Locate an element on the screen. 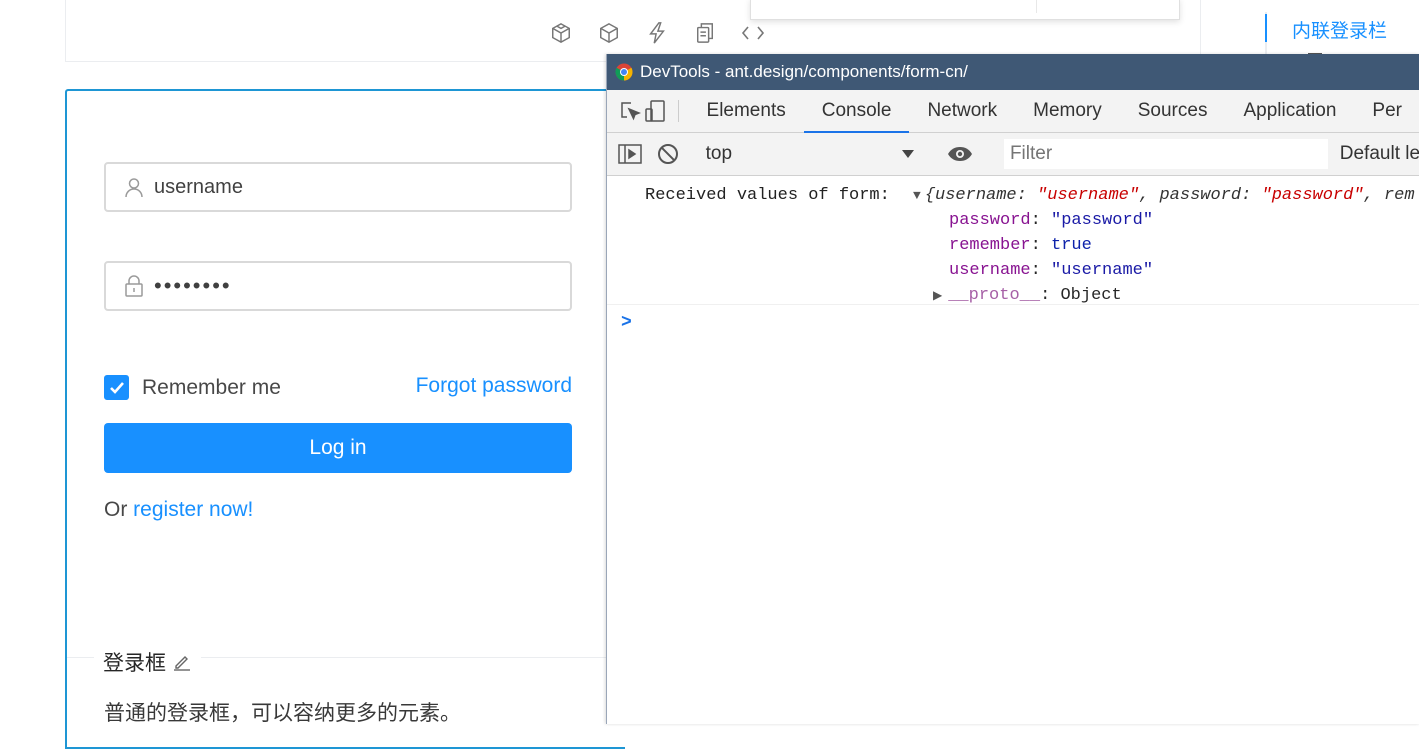  login-button: Log in is located at coordinates (338, 448).